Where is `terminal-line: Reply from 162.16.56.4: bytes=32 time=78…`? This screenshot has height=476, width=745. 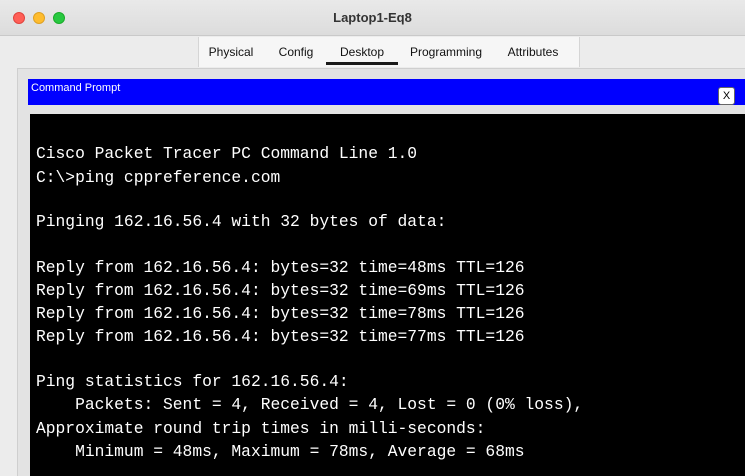
terminal-line: Reply from 162.16.56.4: bytes=32 time=78… is located at coordinates (280, 313).